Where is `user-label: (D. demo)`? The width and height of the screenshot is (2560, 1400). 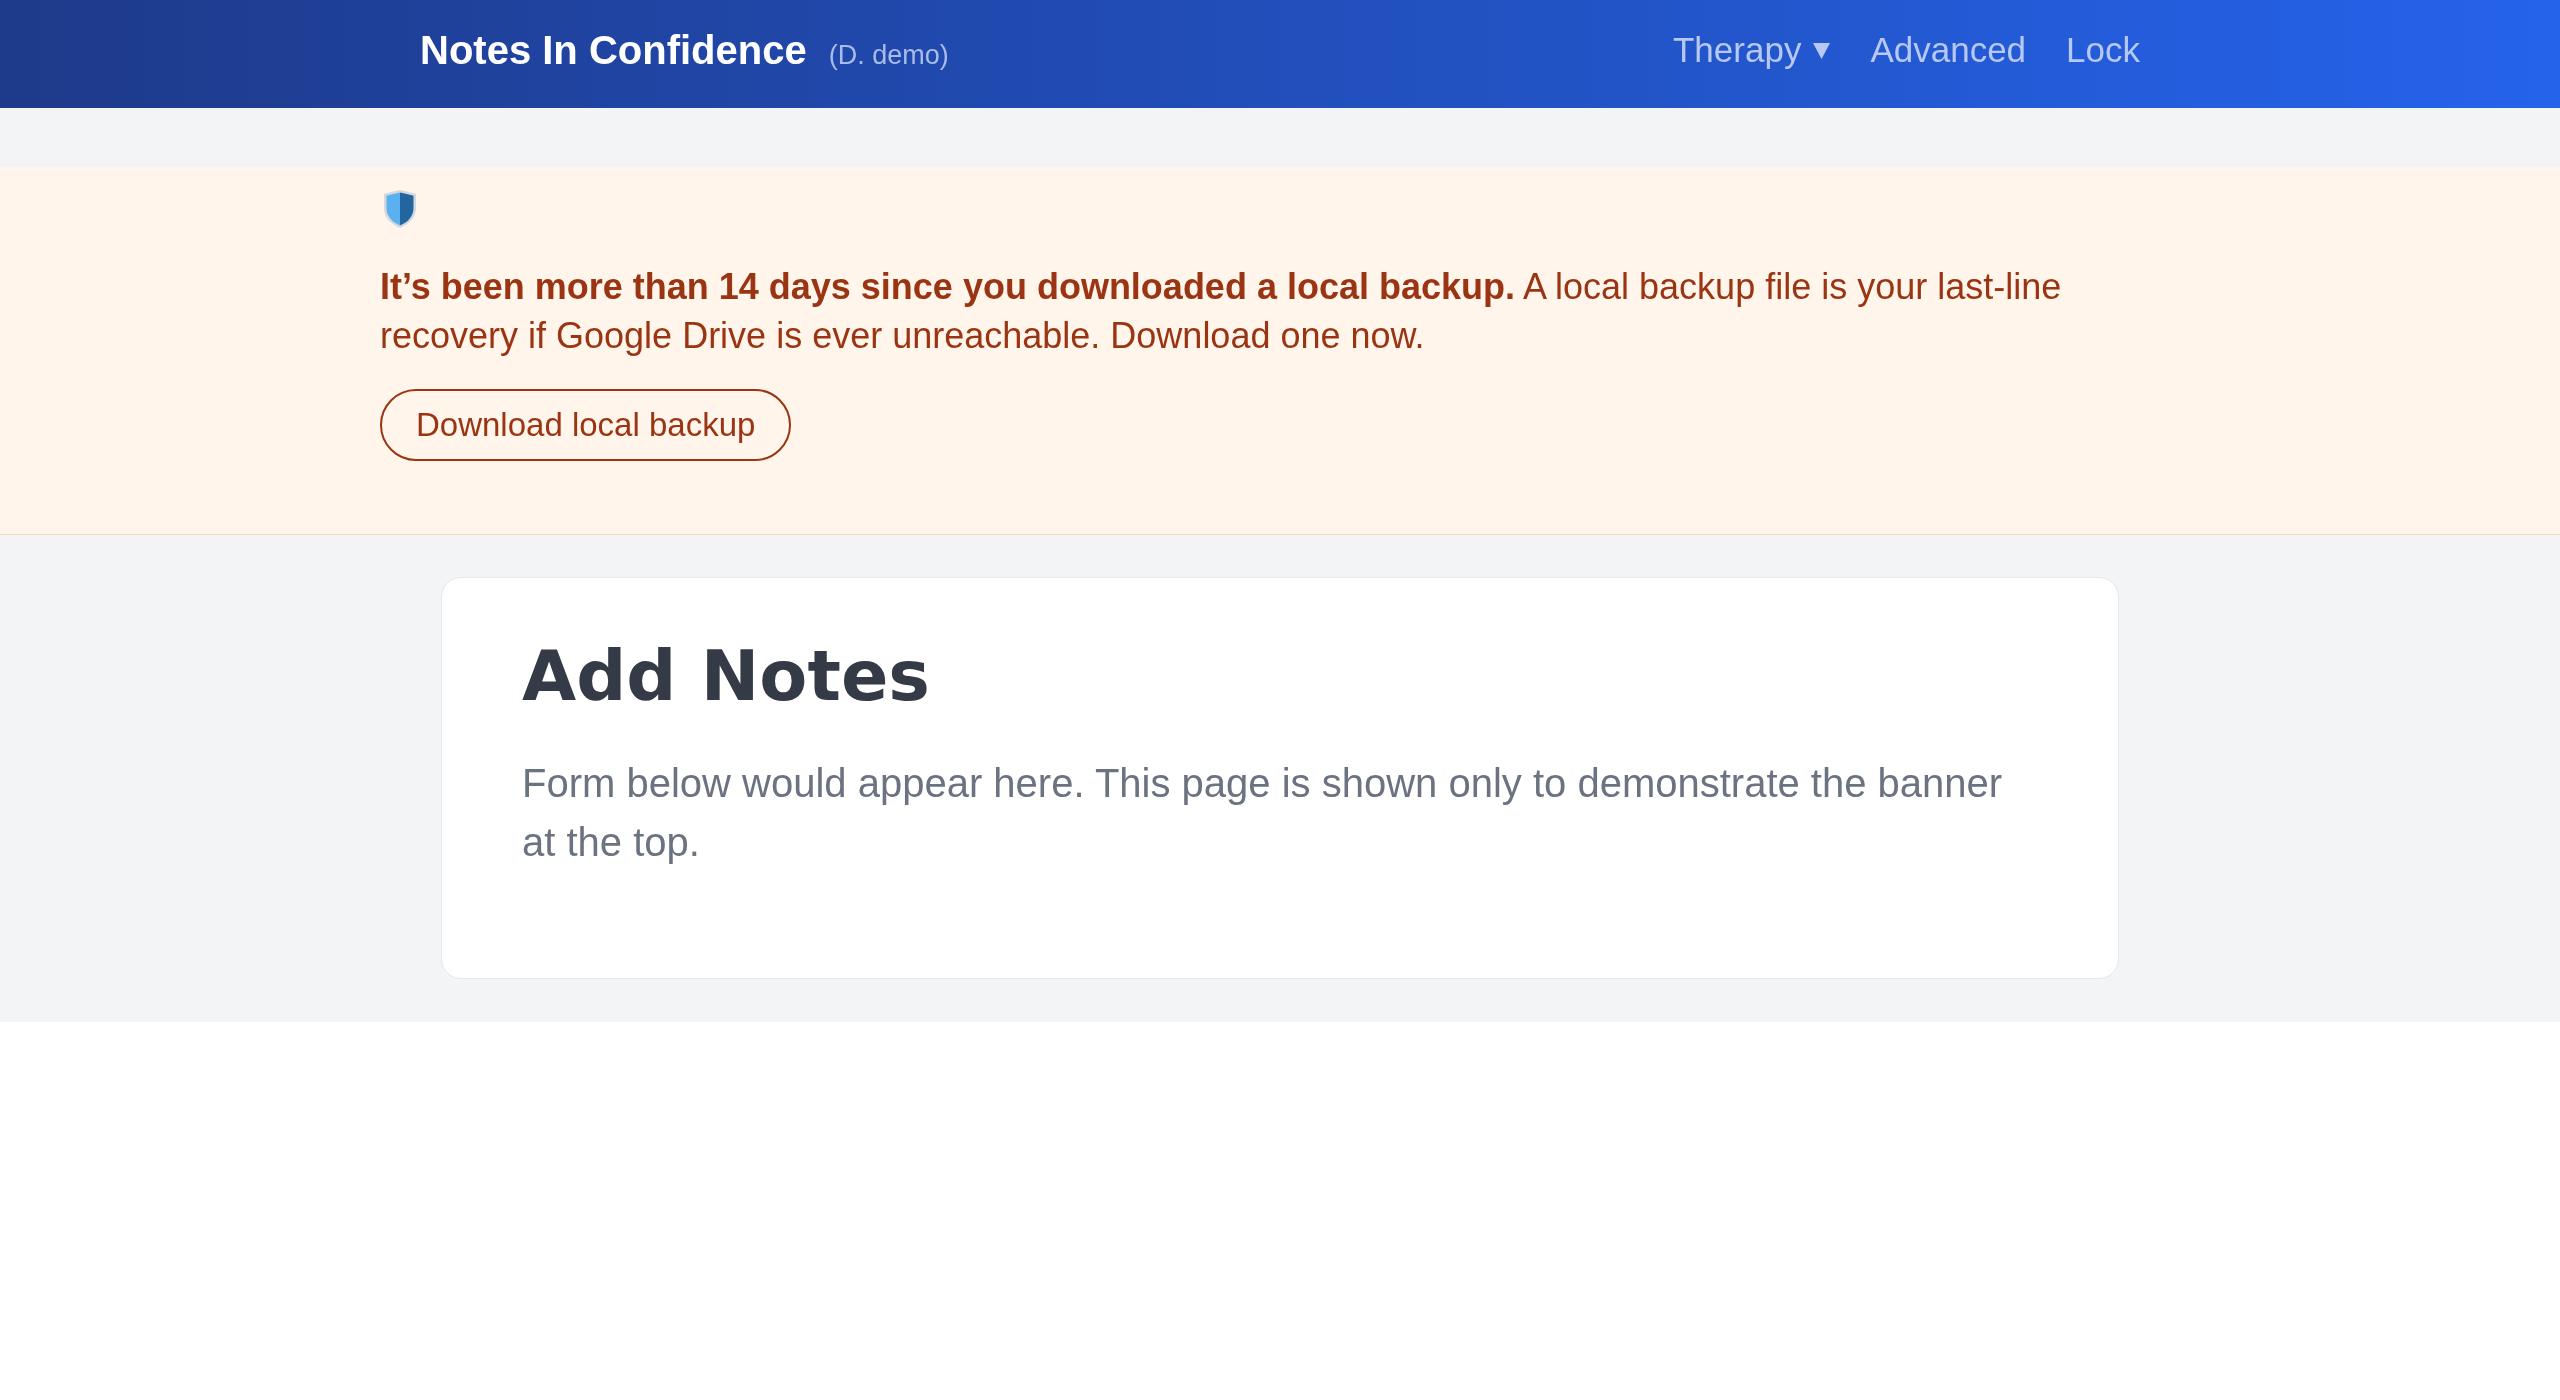 user-label: (D. demo) is located at coordinates (888, 55).